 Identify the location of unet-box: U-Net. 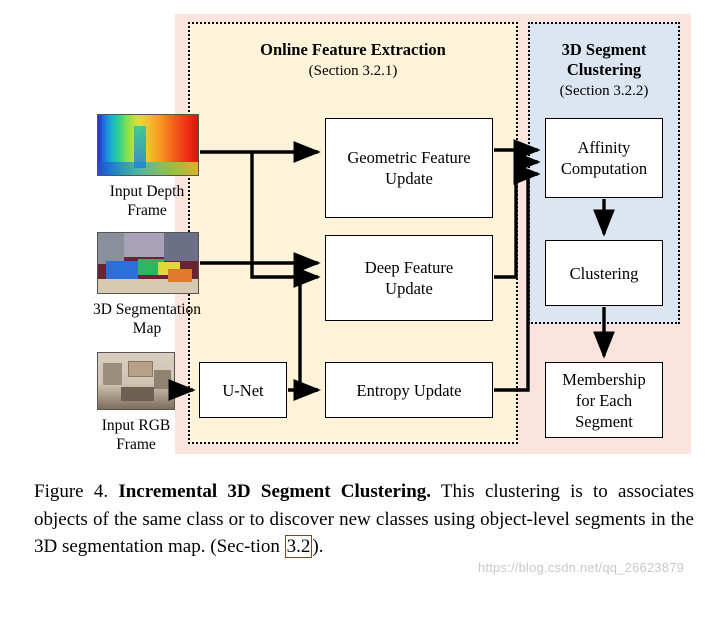
(243, 390).